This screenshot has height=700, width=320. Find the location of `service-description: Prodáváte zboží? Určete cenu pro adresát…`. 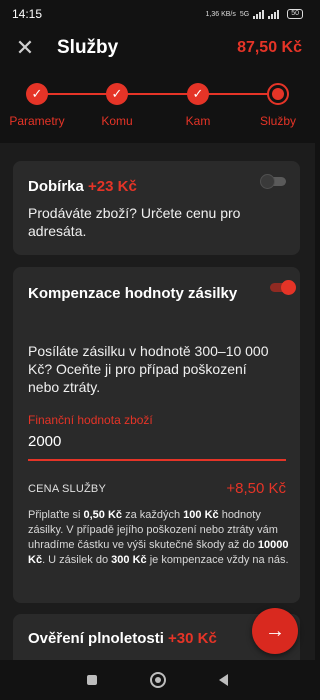

service-description: Prodáváte zboží? Určete cenu pro adresát… is located at coordinates (134, 222).